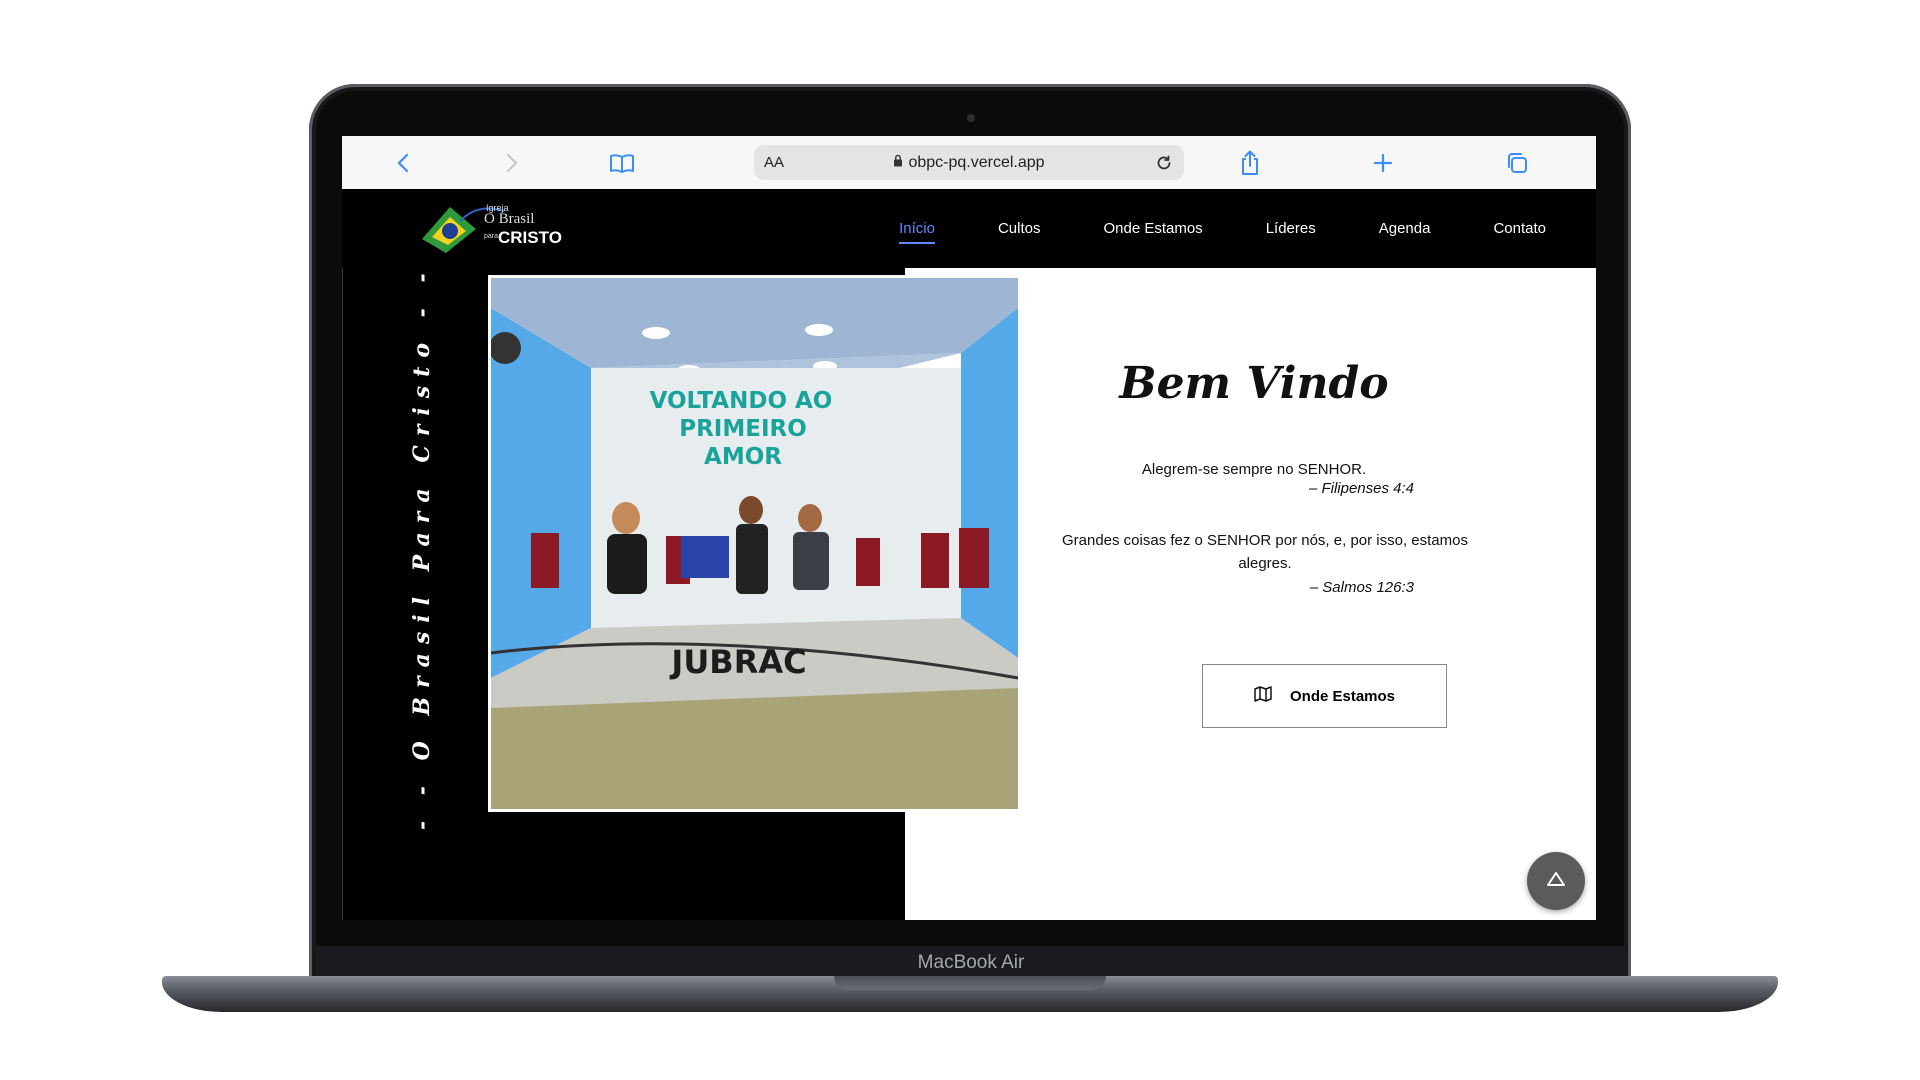 The height and width of the screenshot is (1080, 1920). I want to click on banner-line-1: VOLTANDO AO, so click(741, 401).